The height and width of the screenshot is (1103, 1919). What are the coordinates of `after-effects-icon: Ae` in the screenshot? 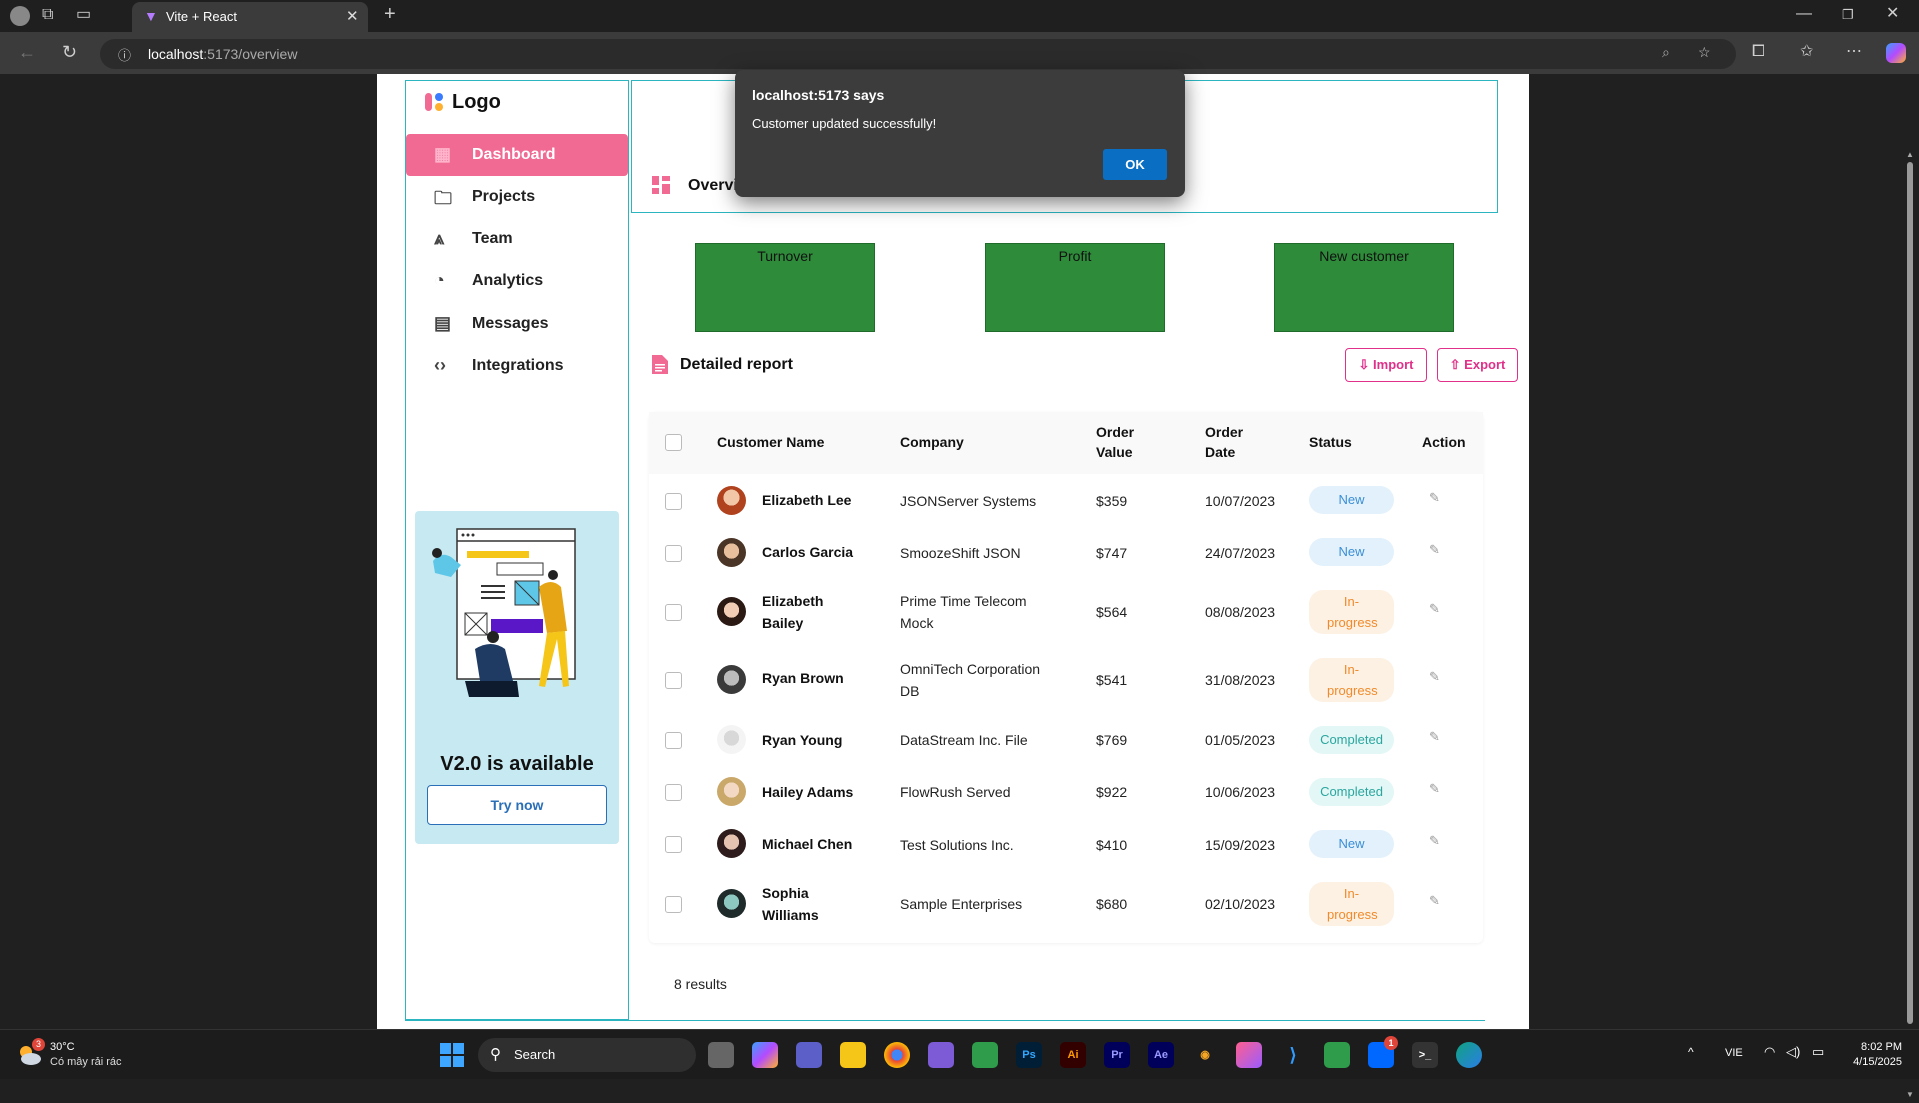 It's located at (1161, 1055).